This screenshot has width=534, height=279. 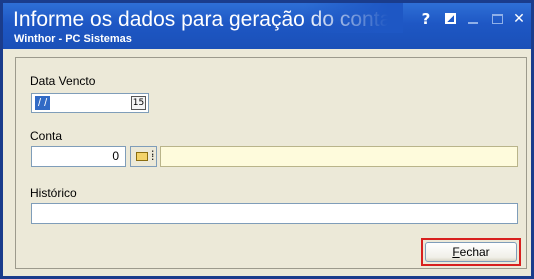 I want to click on maximize-button, so click(x=497, y=19).